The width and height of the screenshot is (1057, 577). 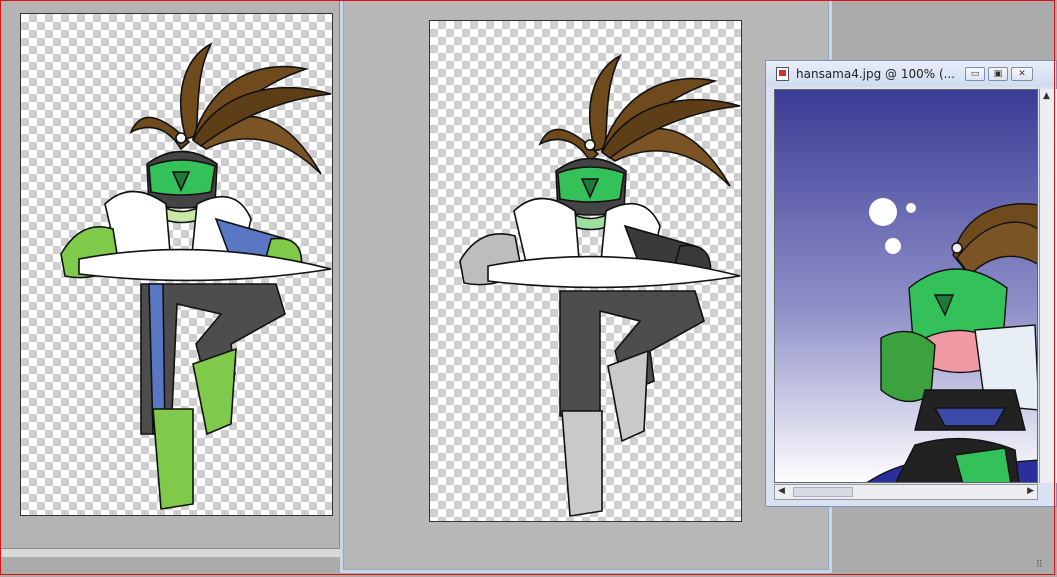 I want to click on scroll-right-arrow-icon: ▶, so click(x=1030, y=491).